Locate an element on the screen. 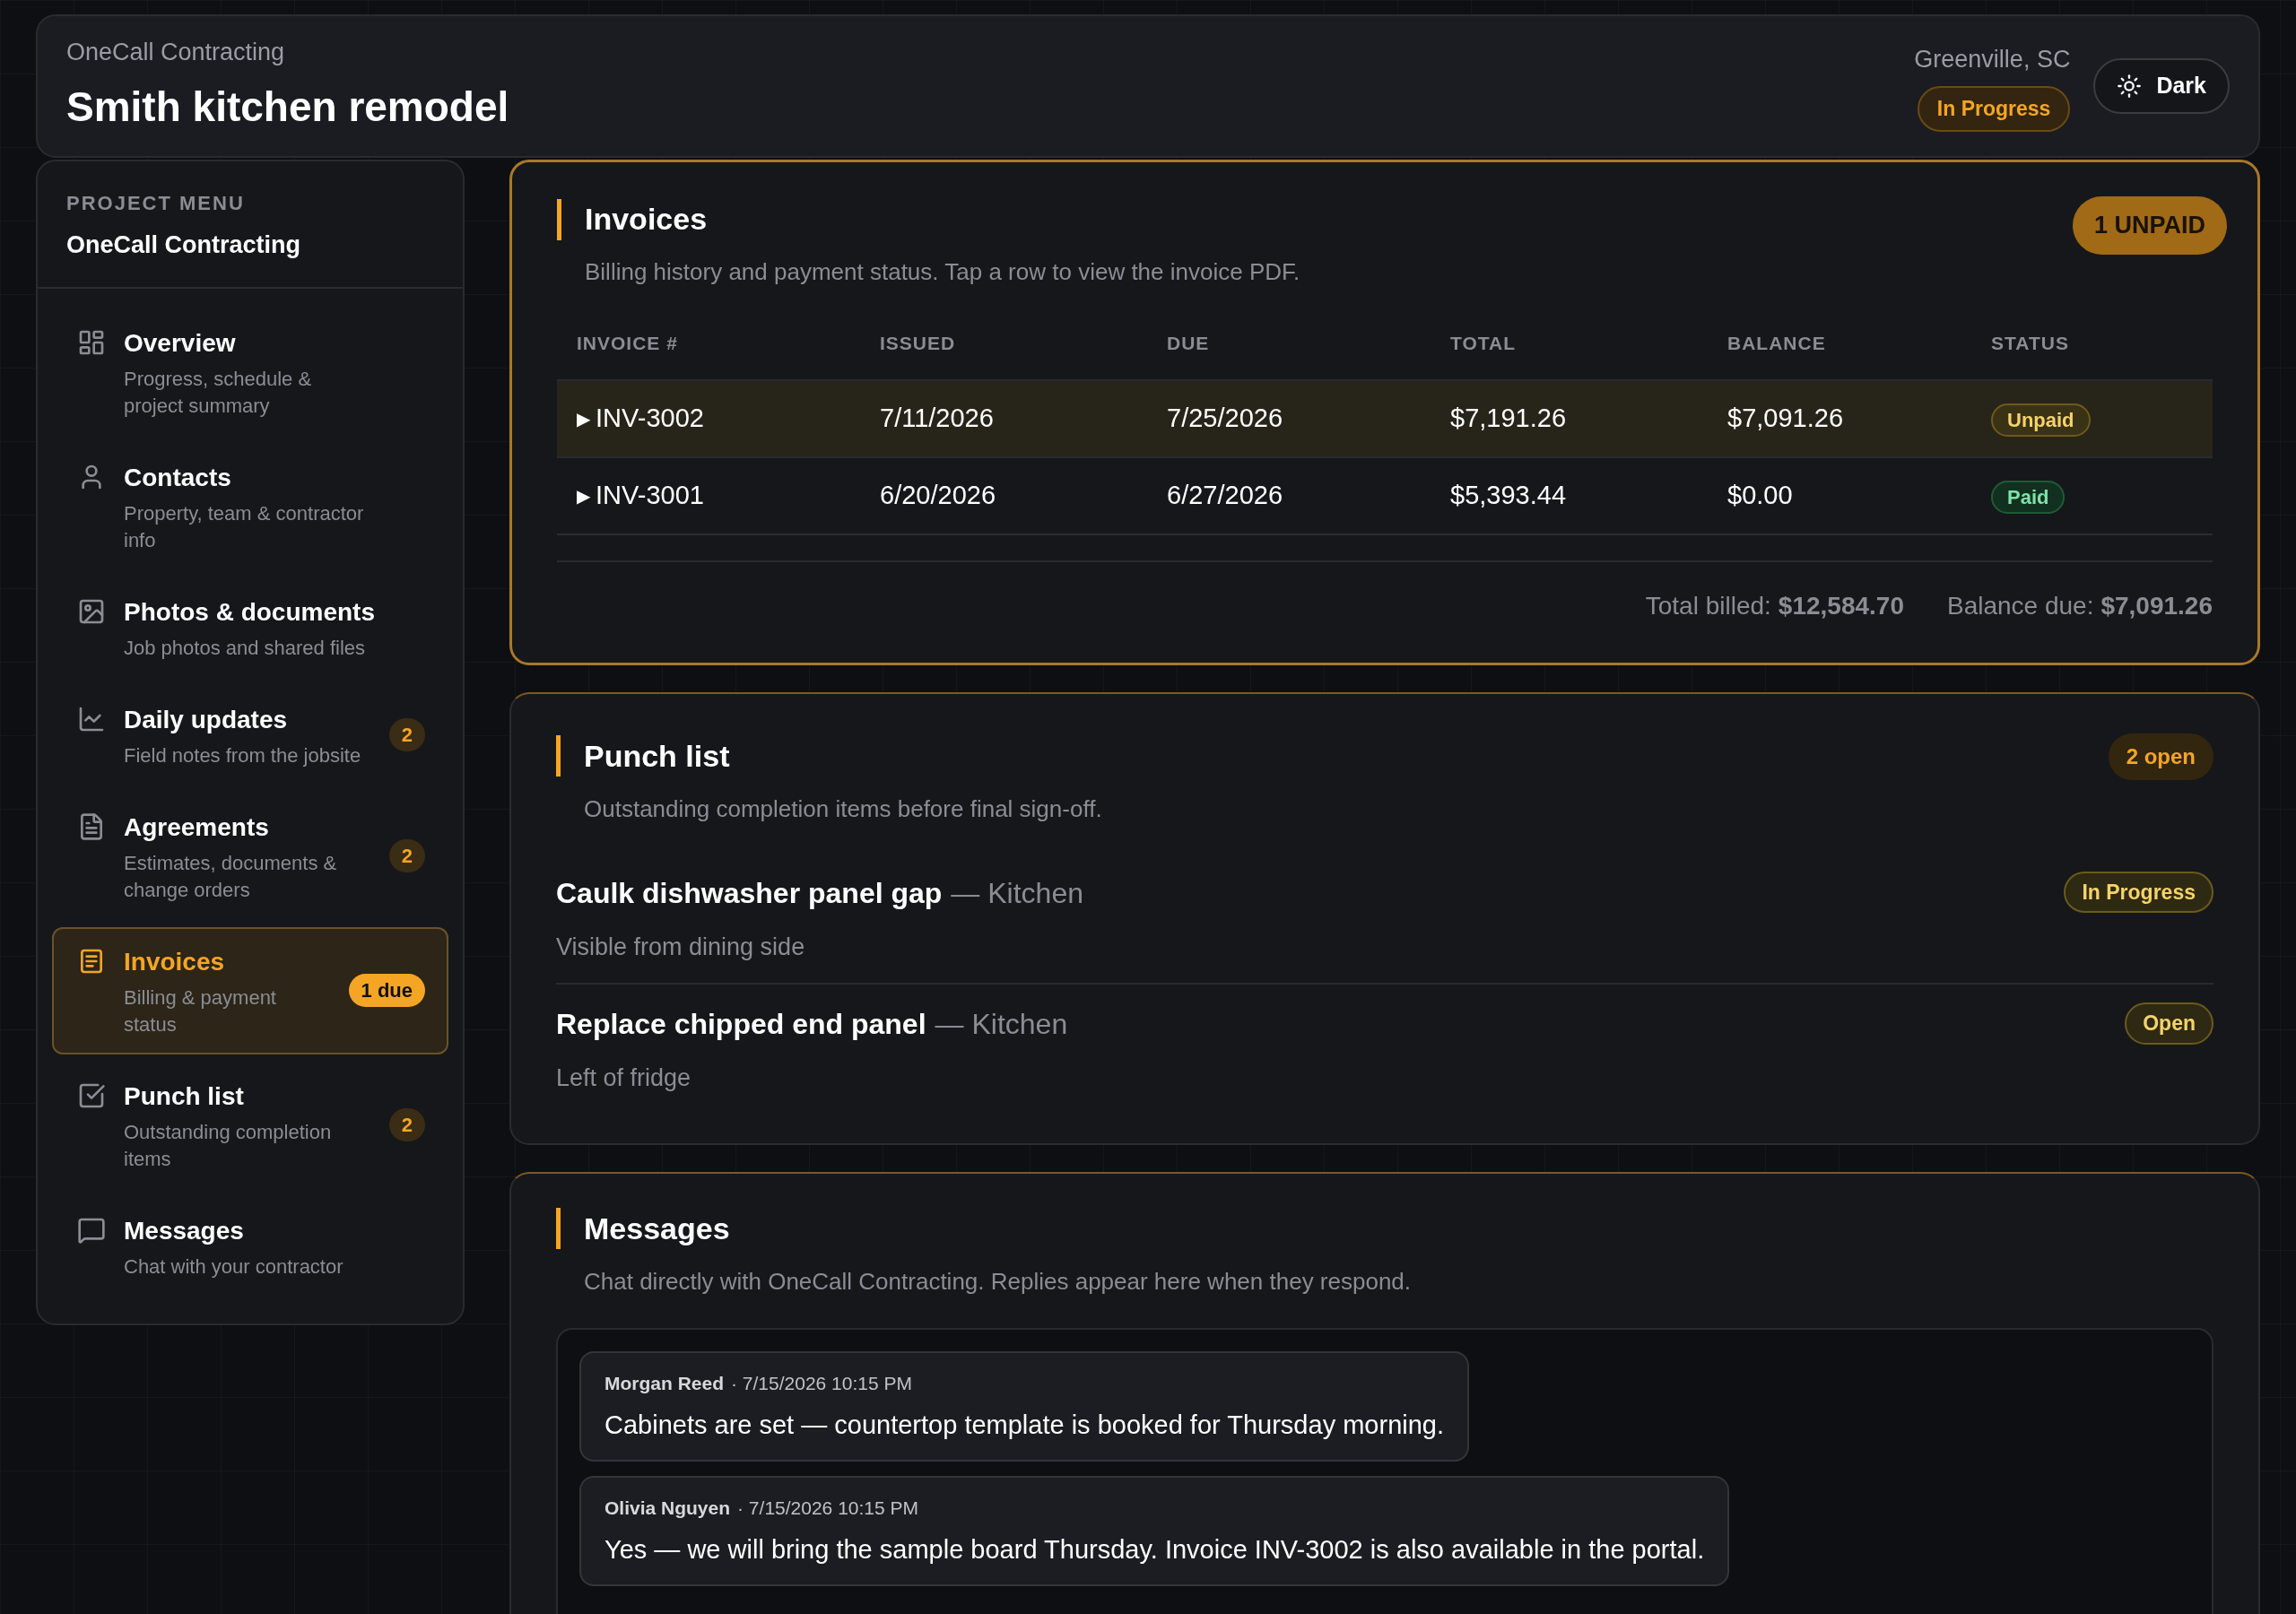 The image size is (2296, 1614). column-header: ISSUED is located at coordinates (918, 343).